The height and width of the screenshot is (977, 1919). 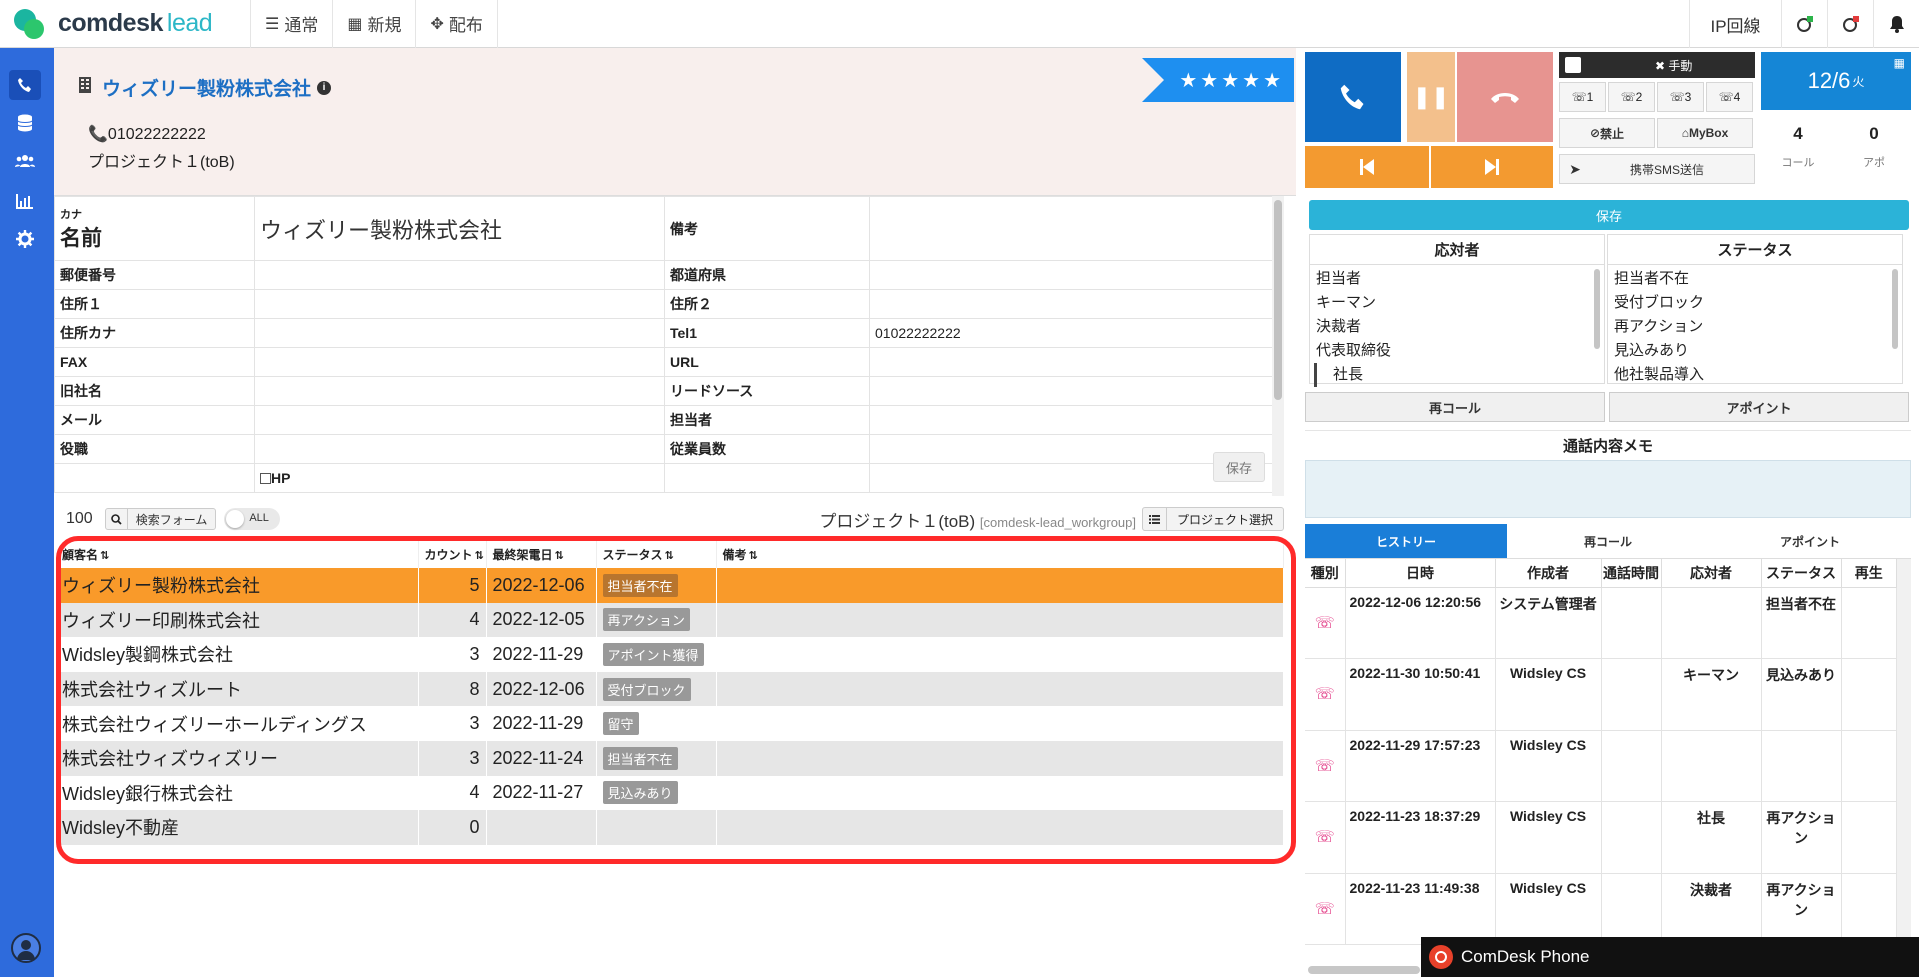 I want to click on responder-option: 社長, so click(x=1456, y=375).